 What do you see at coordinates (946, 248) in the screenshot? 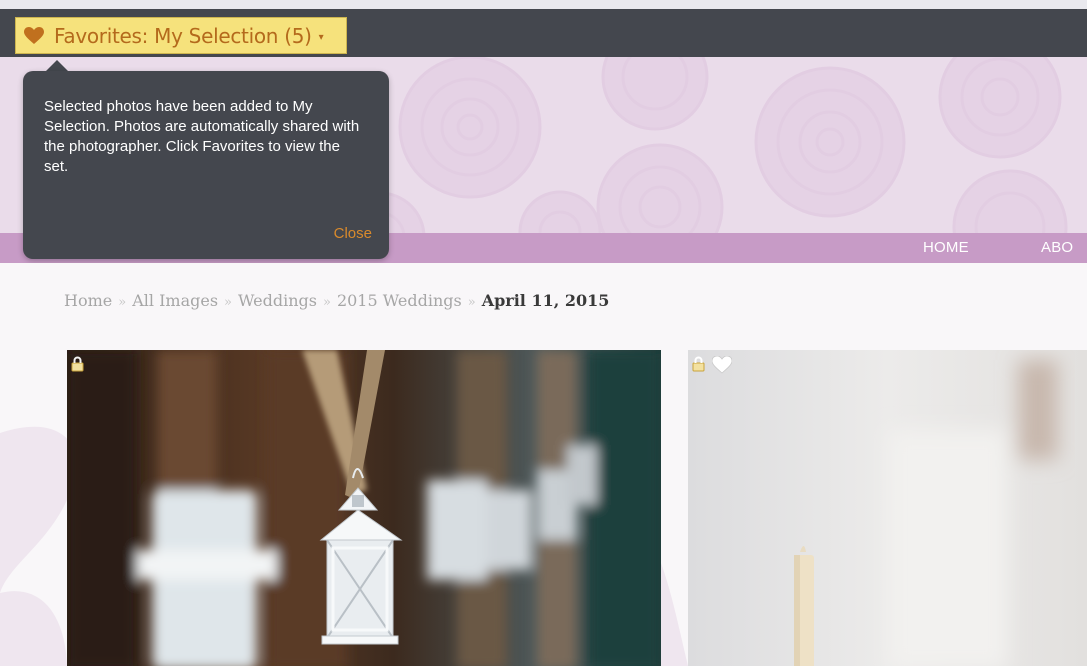
I see `nav-item-home: HOME` at bounding box center [946, 248].